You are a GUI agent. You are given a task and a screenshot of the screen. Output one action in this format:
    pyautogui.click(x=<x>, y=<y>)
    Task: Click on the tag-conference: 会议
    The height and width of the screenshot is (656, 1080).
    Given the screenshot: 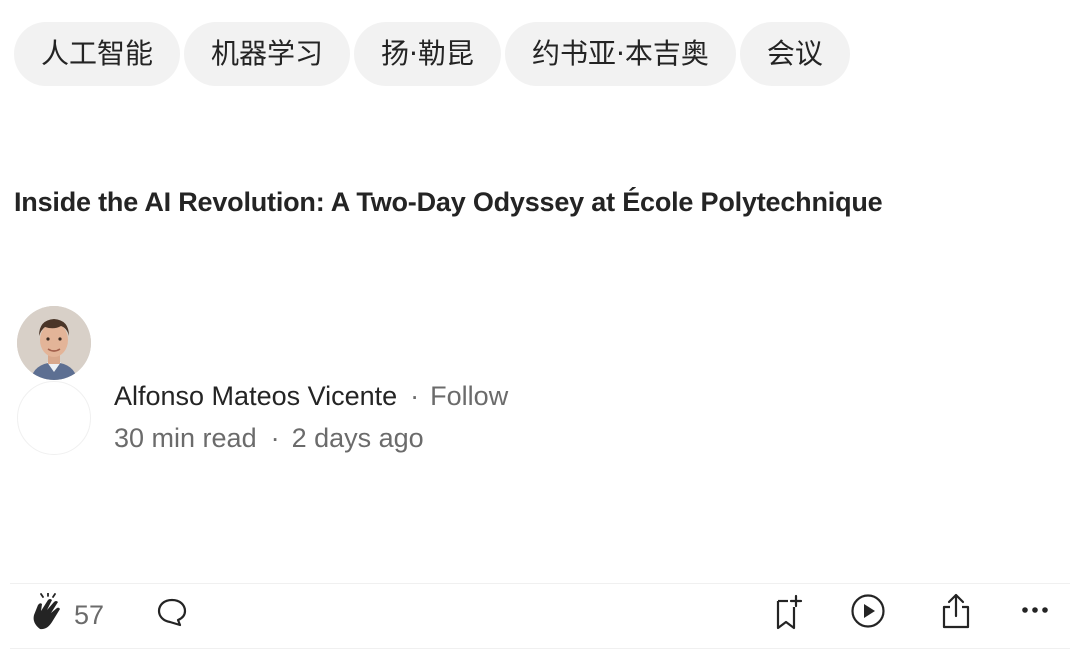 What is the action you would take?
    pyautogui.click(x=794, y=54)
    